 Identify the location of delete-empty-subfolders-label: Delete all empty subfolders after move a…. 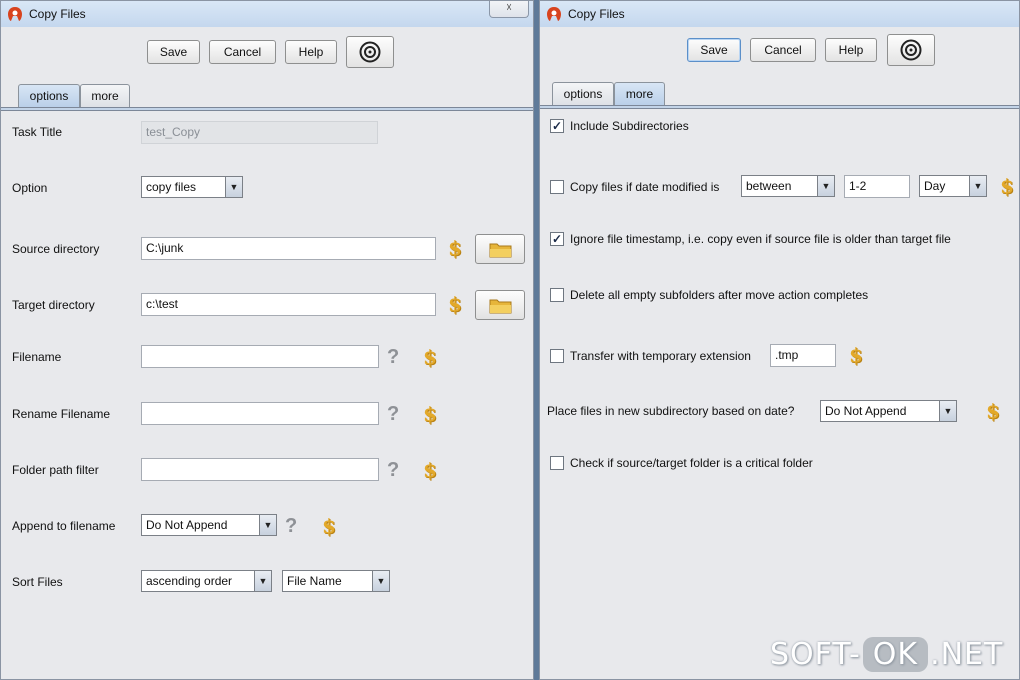
(719, 295).